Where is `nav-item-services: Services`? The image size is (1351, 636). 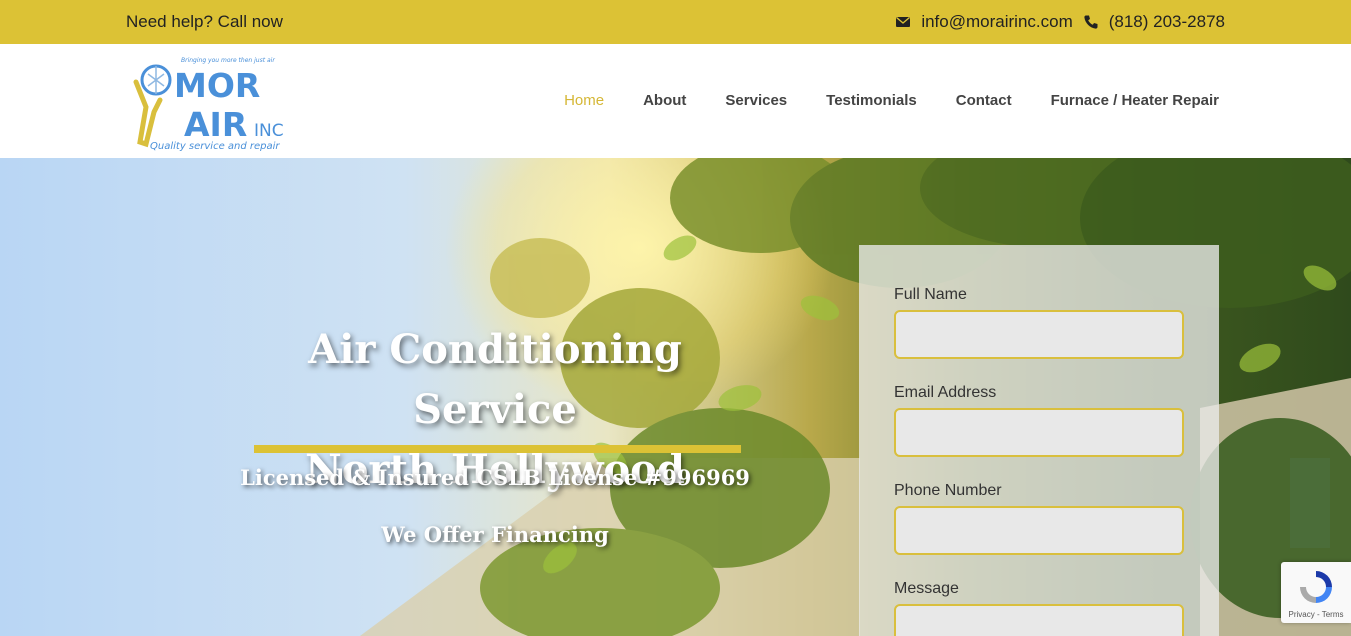 nav-item-services: Services is located at coordinates (756, 100).